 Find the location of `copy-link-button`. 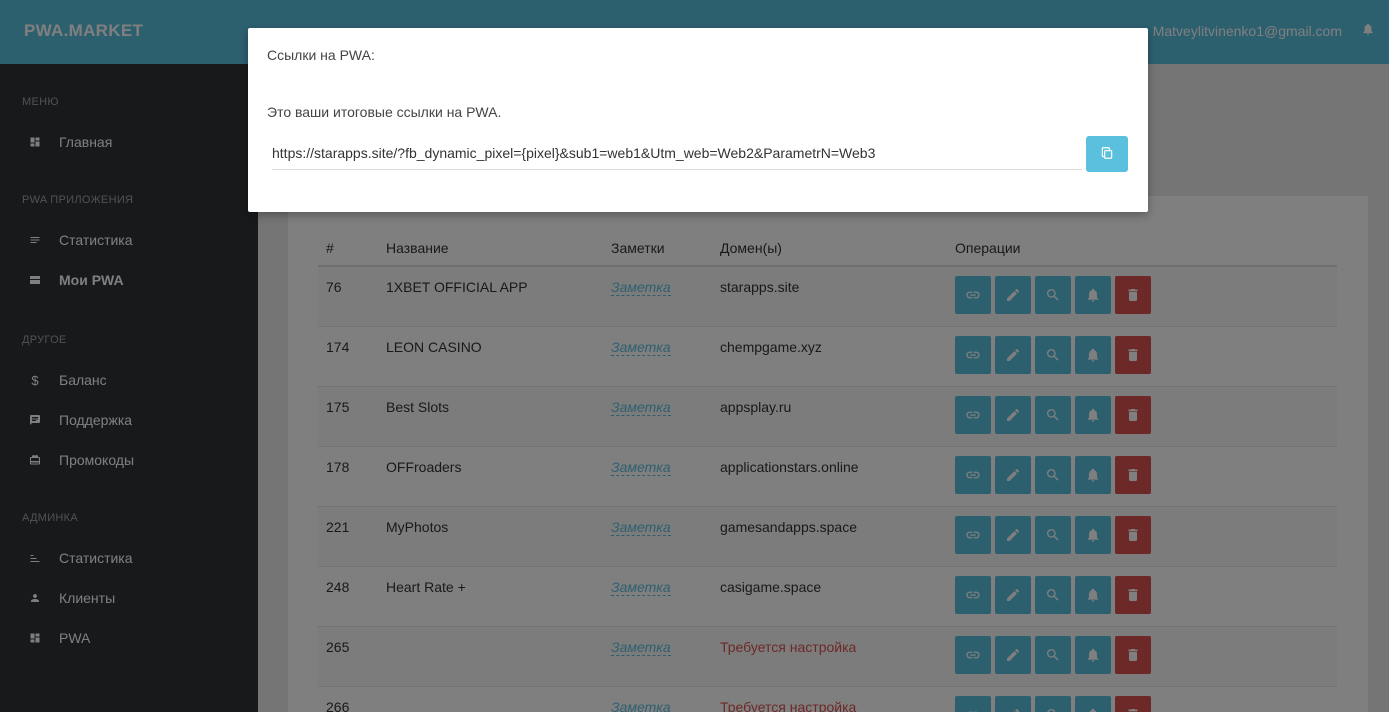

copy-link-button is located at coordinates (1107, 154).